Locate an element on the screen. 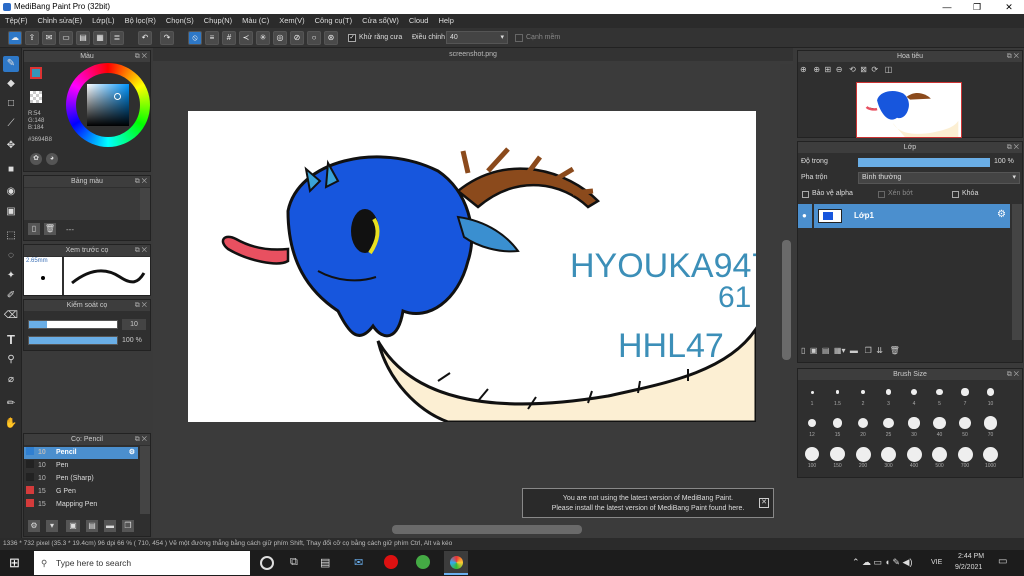 Image resolution: width=1024 pixels, height=576 pixels. brush-settings-icon: ⚙ is located at coordinates (34, 526).